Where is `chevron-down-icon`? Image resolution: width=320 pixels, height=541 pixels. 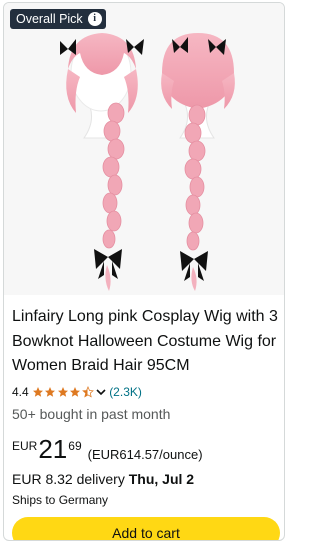
chevron-down-icon is located at coordinates (101, 392).